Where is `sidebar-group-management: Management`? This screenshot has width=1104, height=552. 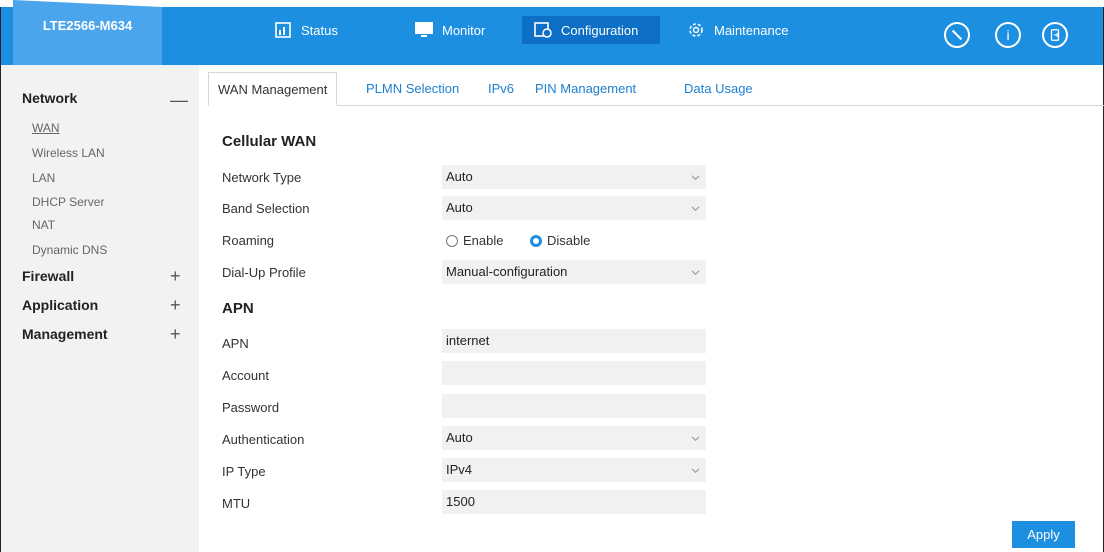 sidebar-group-management: Management is located at coordinates (65, 334).